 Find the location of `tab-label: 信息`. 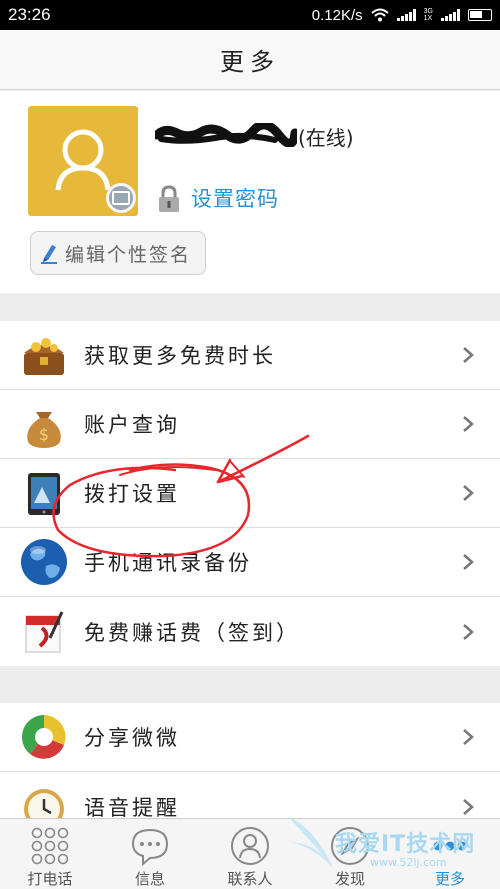

tab-label: 信息 is located at coordinates (149, 879).